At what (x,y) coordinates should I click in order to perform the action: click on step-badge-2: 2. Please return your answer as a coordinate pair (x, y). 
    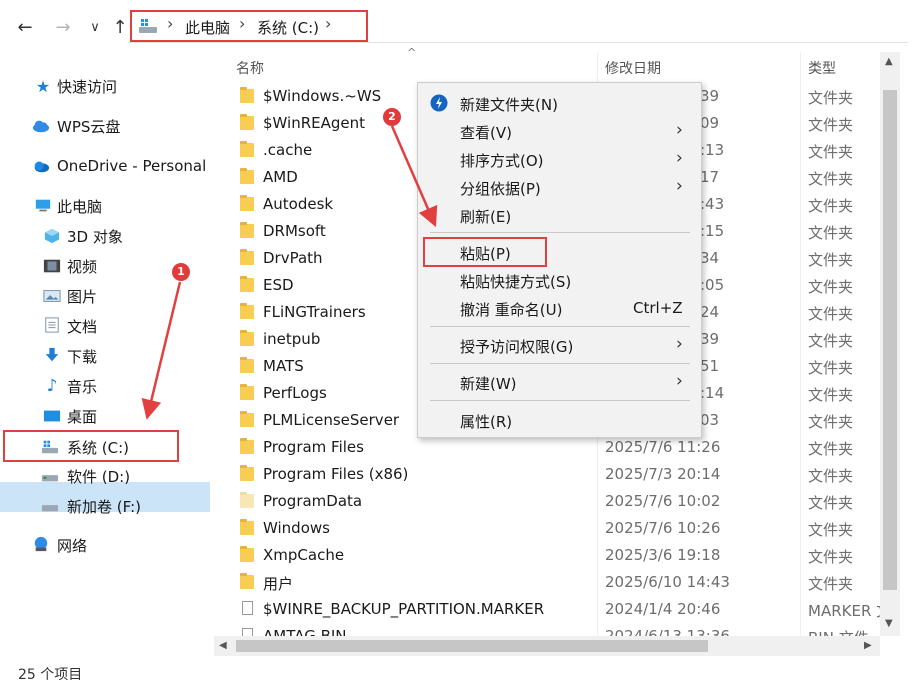
    Looking at the image, I should click on (392, 117).